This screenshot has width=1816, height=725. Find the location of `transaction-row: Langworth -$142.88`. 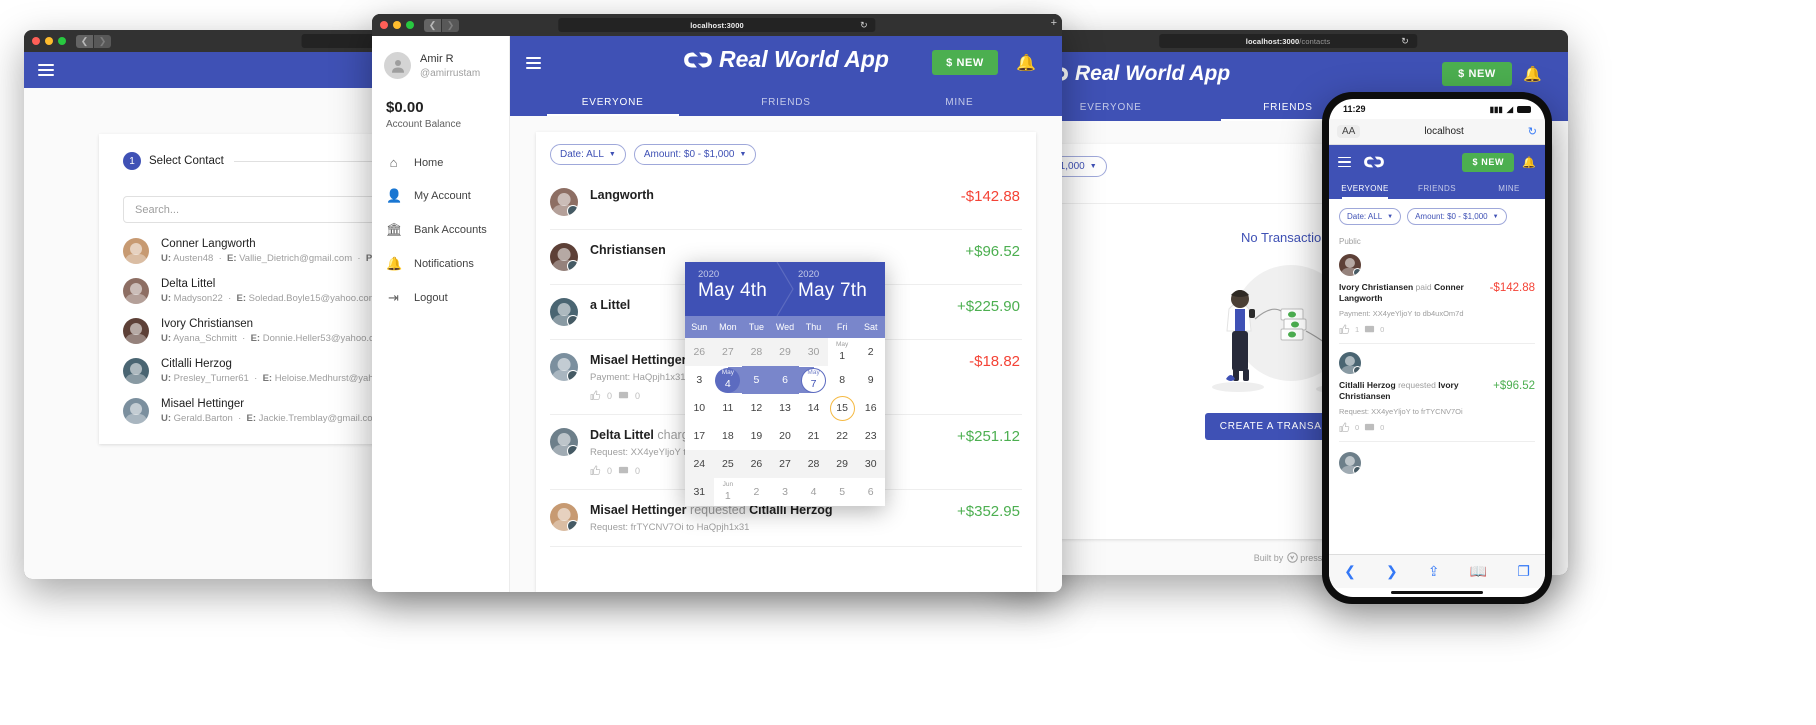

transaction-row: Langworth -$142.88 is located at coordinates (786, 202).